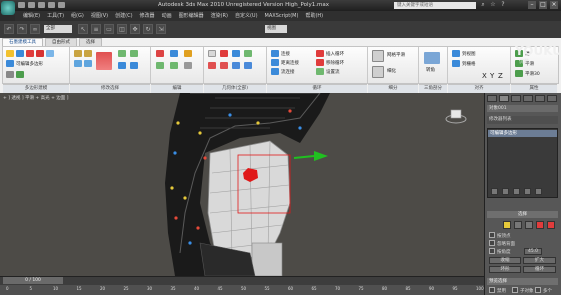 The height and width of the screenshot is (295, 561). I want to click on set-flow-loop-icon, so click(320, 71).